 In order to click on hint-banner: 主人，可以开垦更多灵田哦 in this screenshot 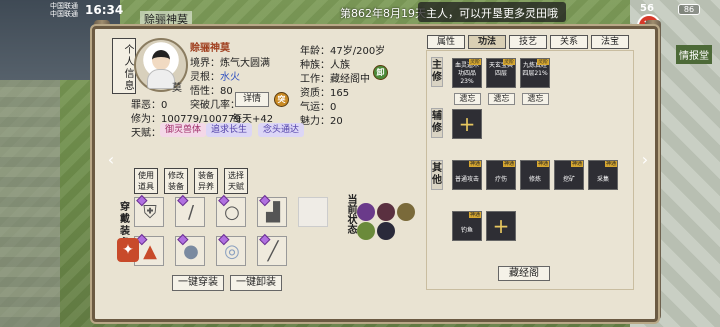, I will do `click(492, 12)`.